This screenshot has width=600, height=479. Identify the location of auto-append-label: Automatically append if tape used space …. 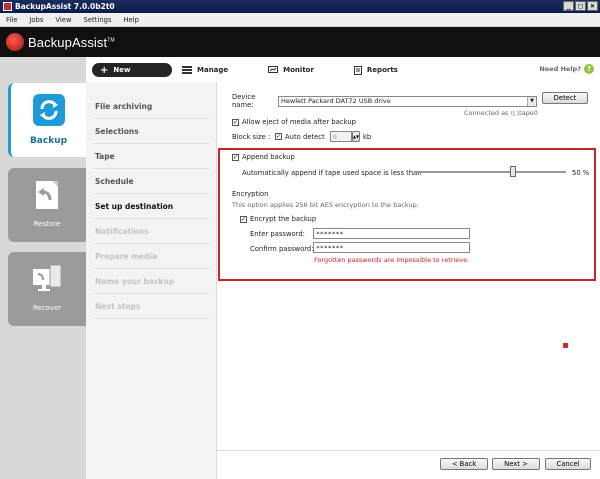
(332, 173).